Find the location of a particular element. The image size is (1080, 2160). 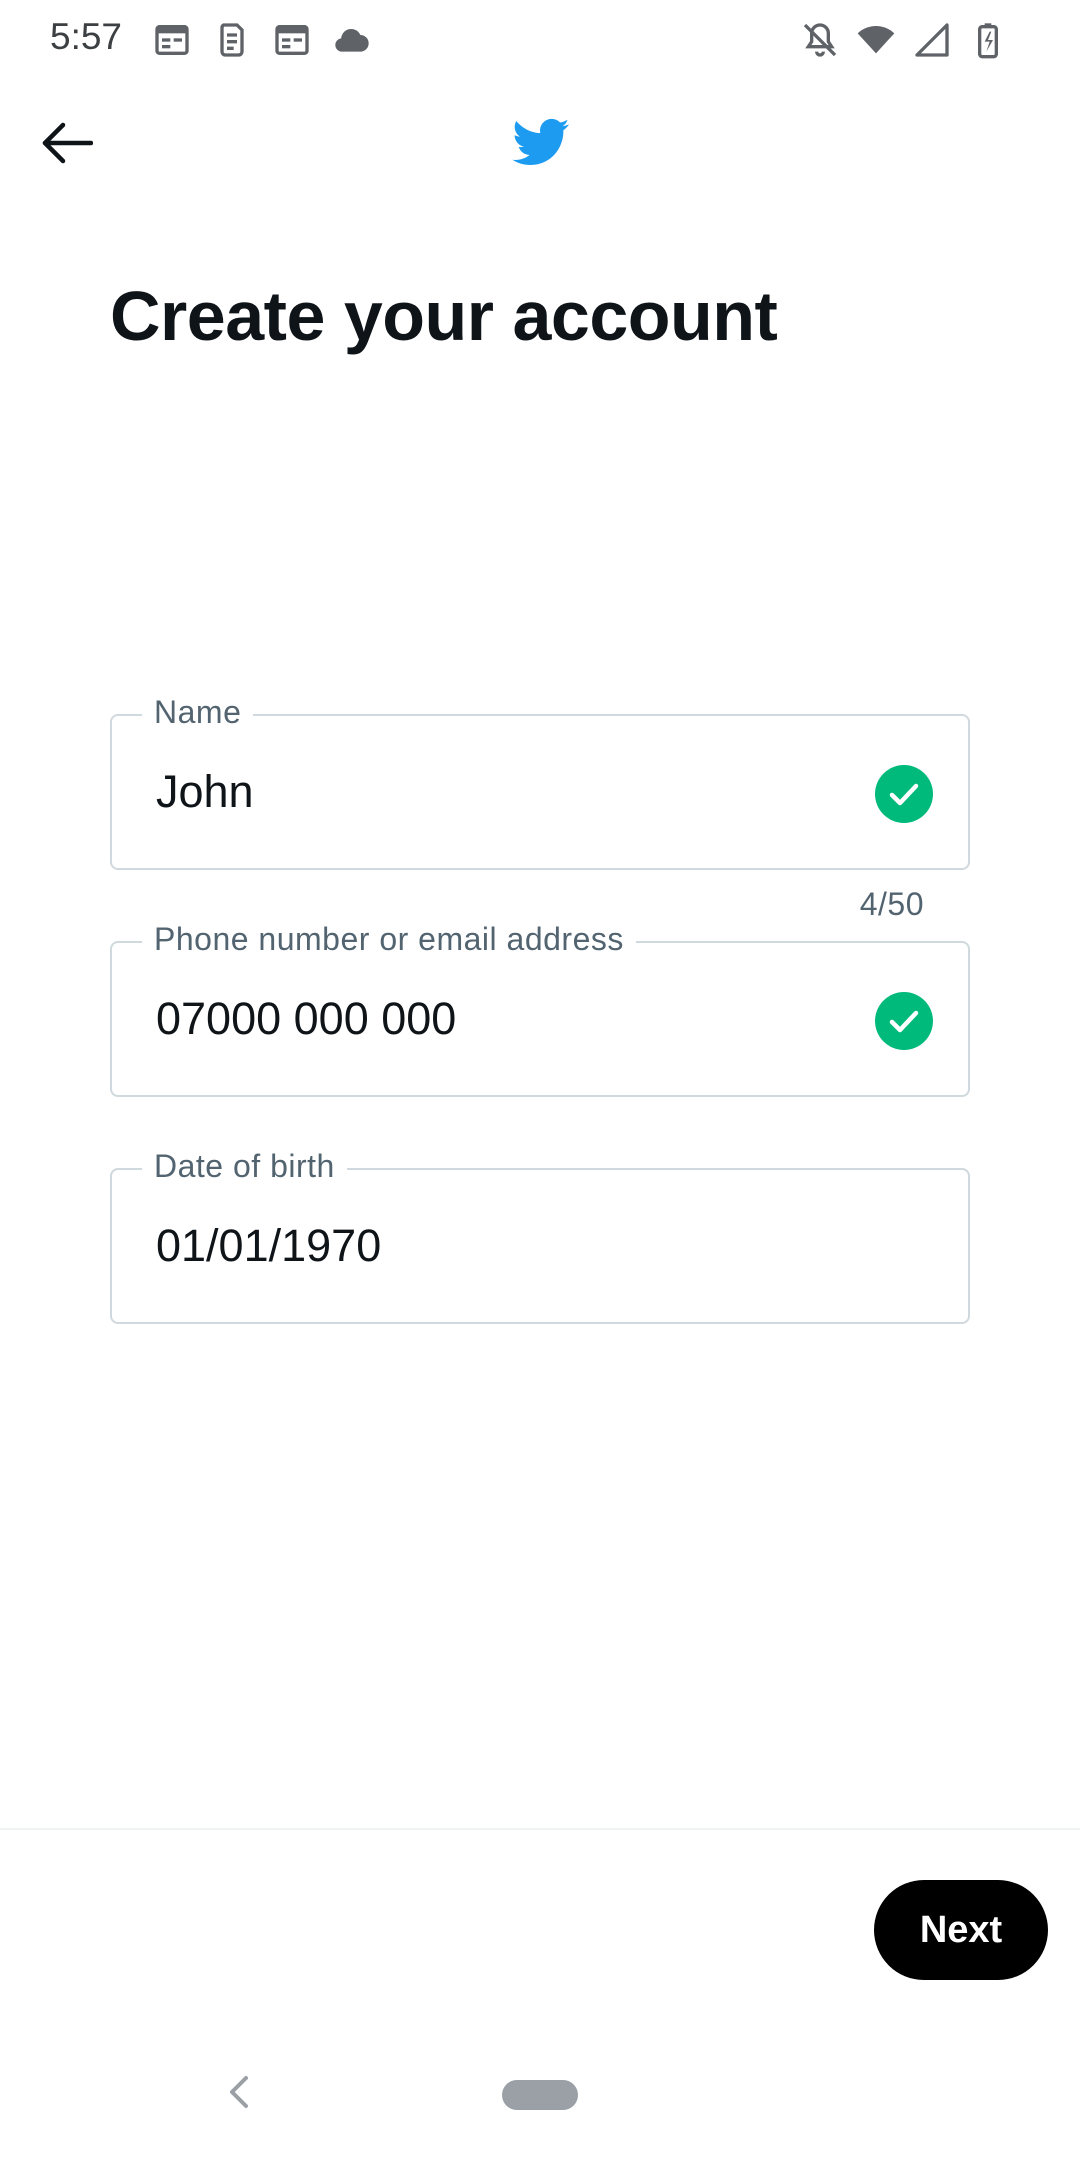

page-title: Create your account is located at coordinates (444, 316).